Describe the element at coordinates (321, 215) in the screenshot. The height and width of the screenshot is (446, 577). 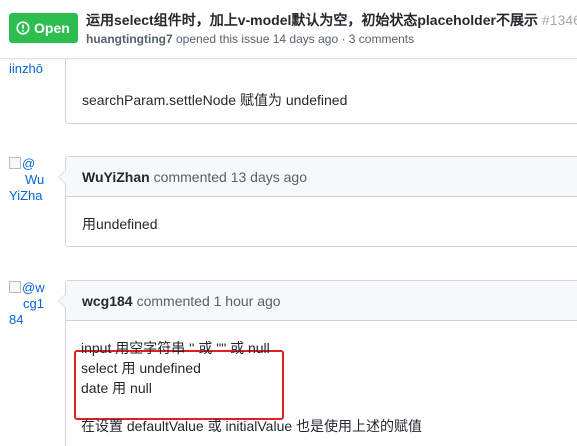
I see `comment-body: 用undefined` at that location.